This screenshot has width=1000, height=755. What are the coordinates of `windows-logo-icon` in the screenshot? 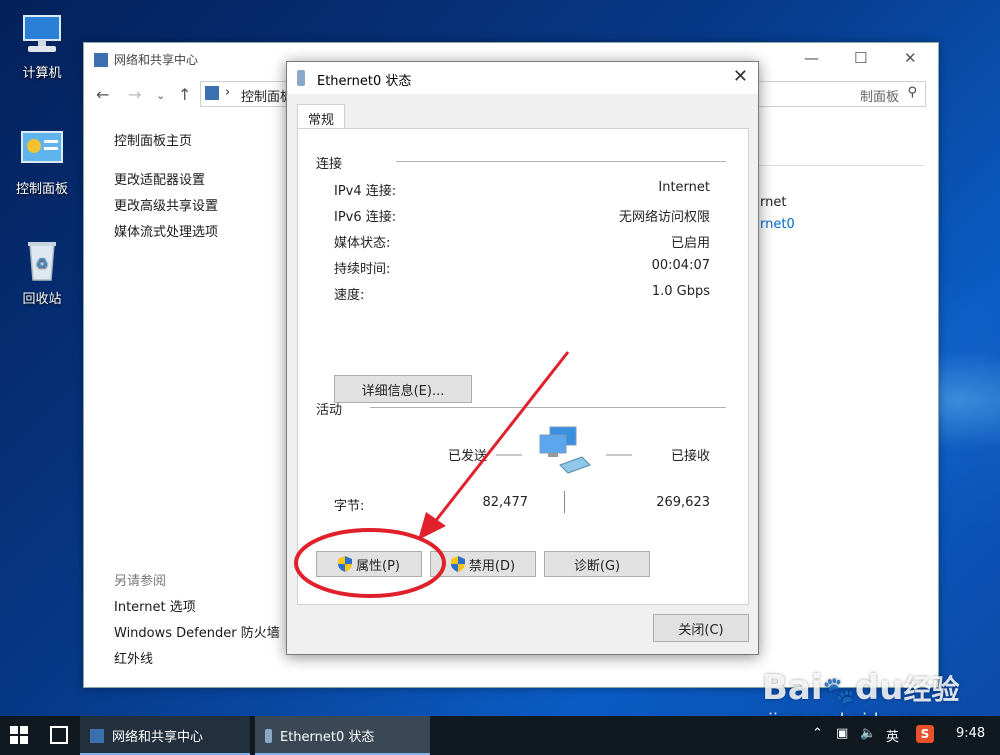 It's located at (19, 735).